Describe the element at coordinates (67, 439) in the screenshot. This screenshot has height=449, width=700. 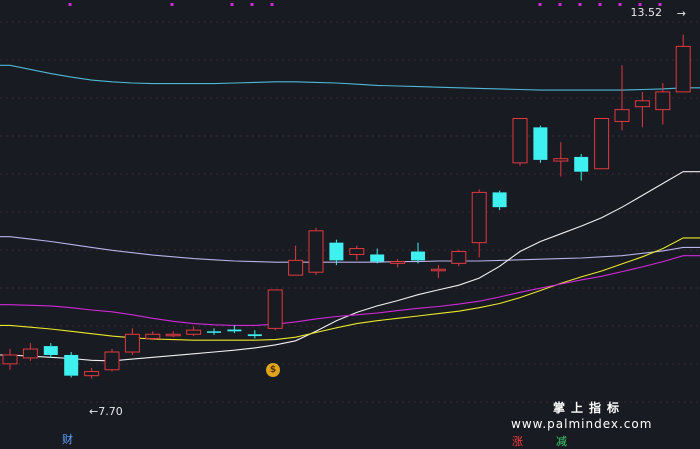
I see `finance-badge: 财` at that location.